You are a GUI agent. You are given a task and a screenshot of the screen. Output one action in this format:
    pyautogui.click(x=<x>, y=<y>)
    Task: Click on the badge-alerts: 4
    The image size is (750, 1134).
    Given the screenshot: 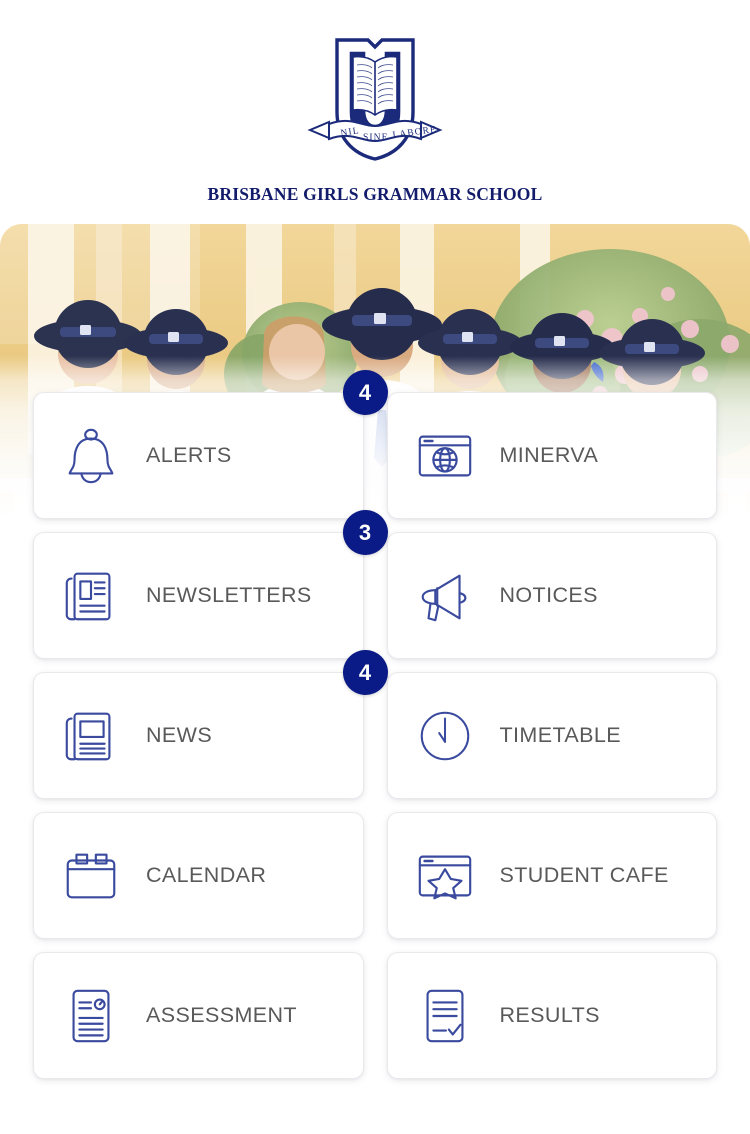 What is the action you would take?
    pyautogui.click(x=365, y=392)
    